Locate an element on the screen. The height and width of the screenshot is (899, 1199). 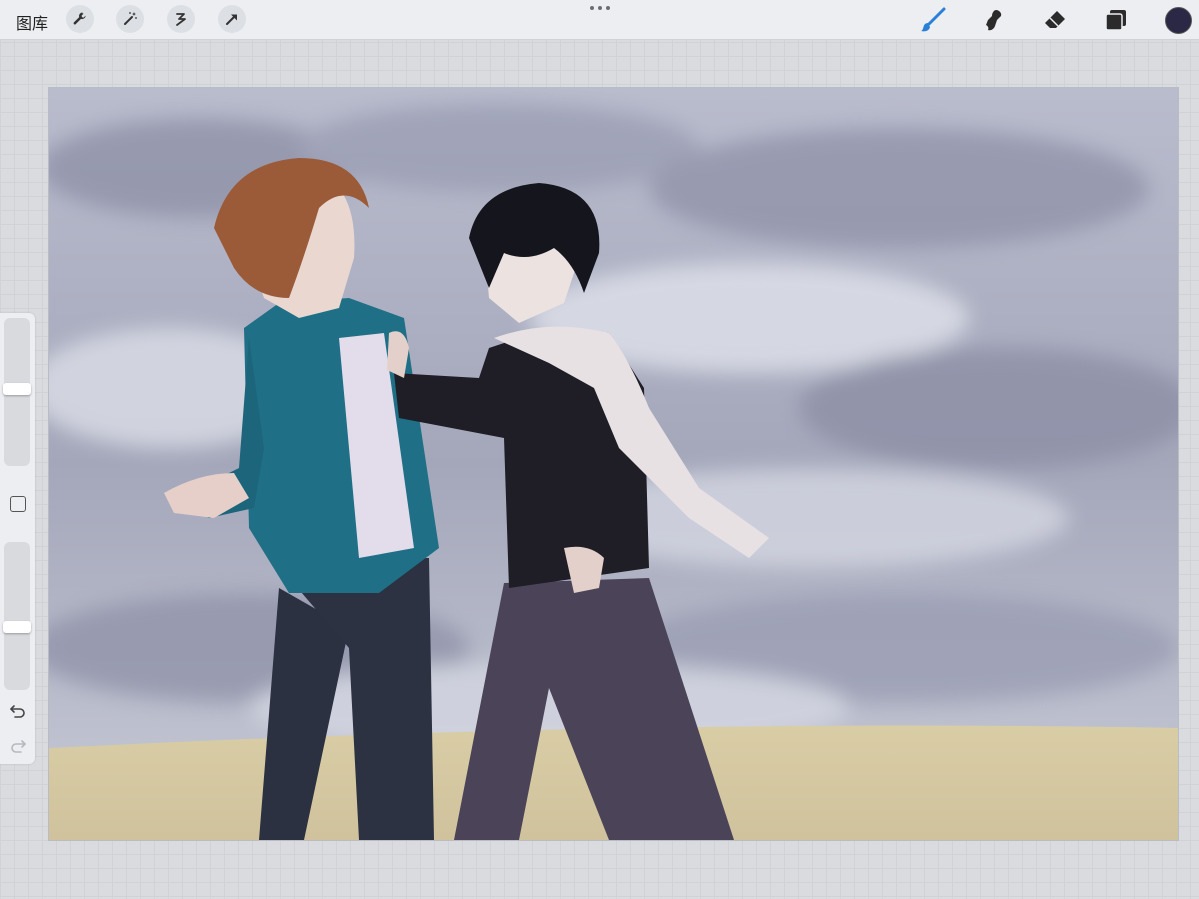
color-picker-button is located at coordinates (1178, 20).